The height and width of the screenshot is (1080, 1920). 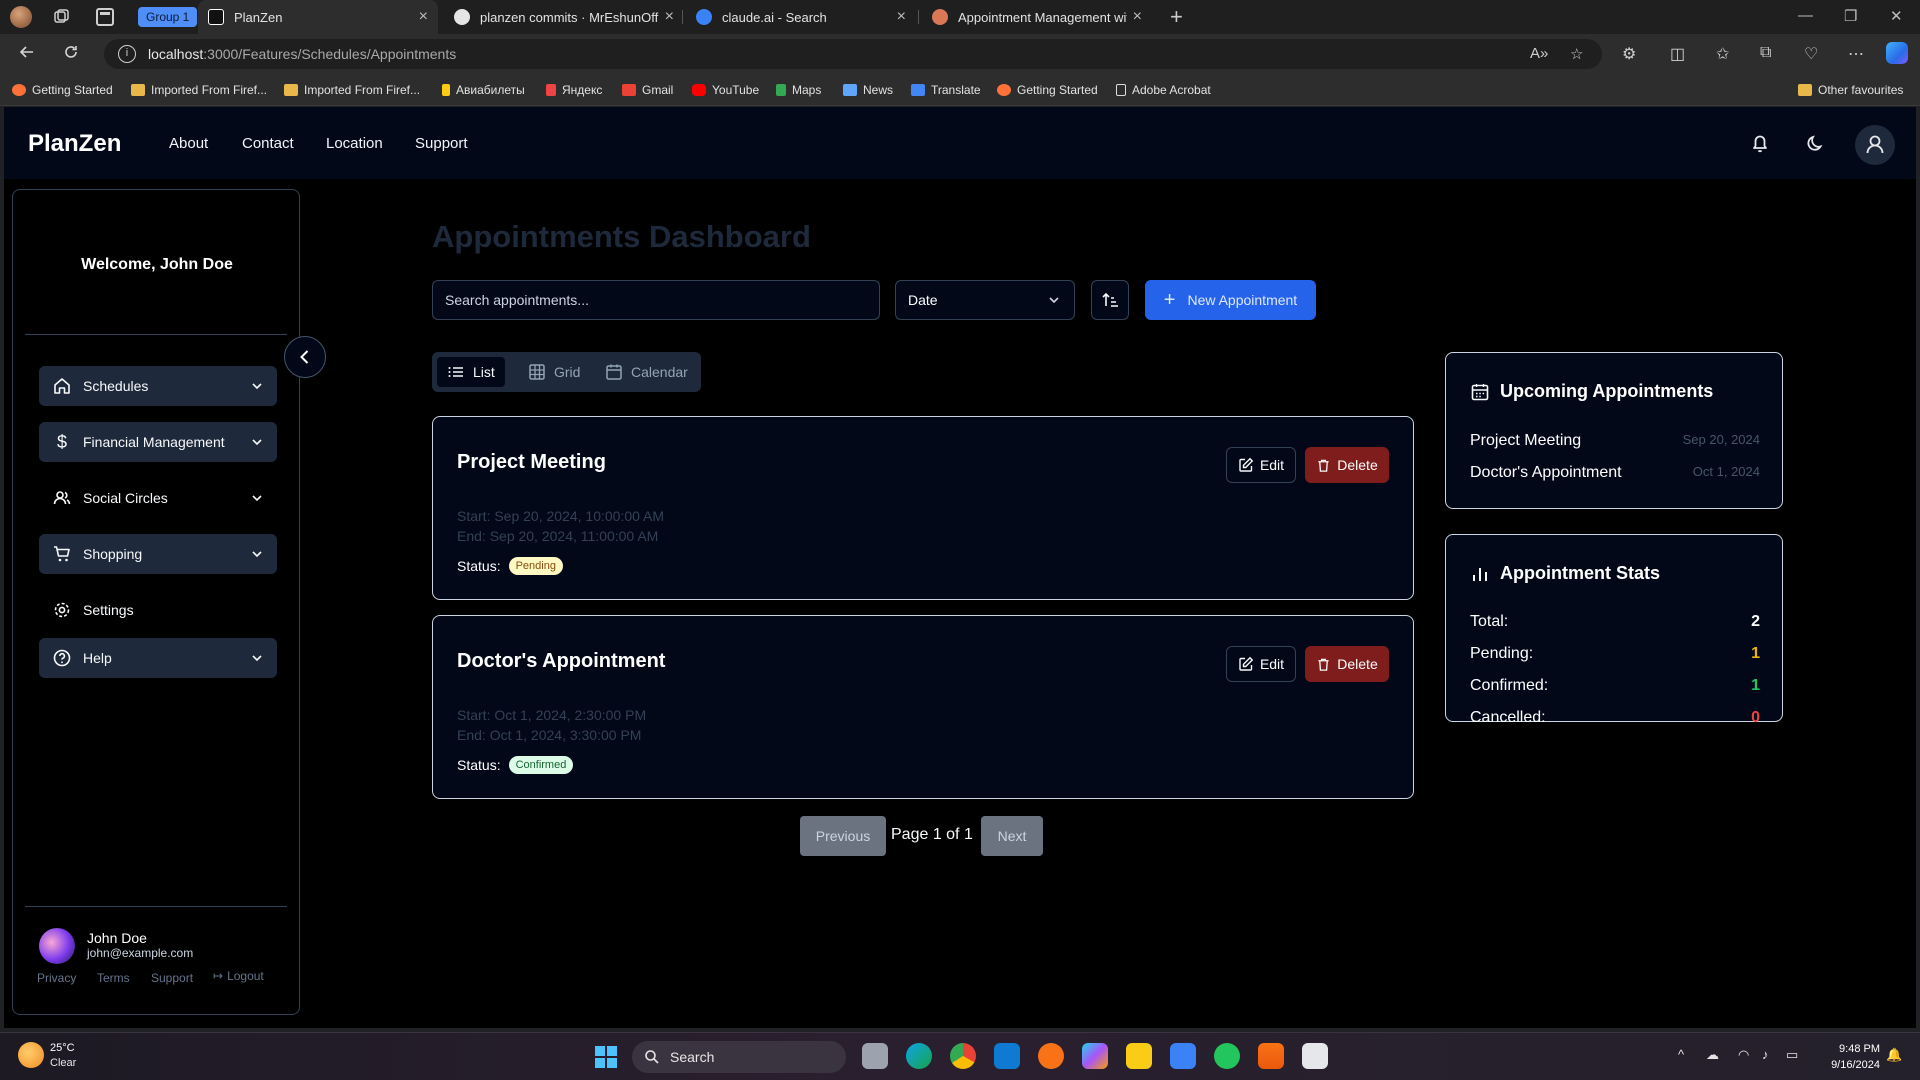 I want to click on sidebar-item-settings: Settings, so click(x=158, y=610).